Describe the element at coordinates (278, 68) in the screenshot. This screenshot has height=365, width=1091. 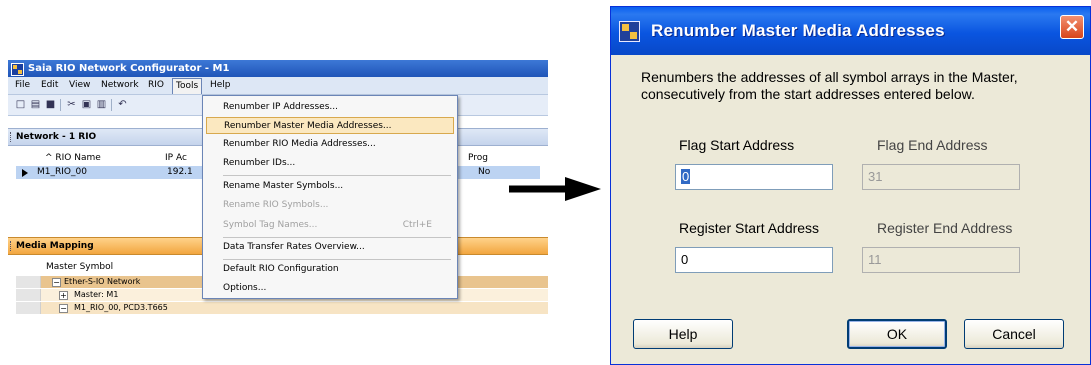
I see `app-title-bar: Saia RIO Network Configurator - M1` at that location.